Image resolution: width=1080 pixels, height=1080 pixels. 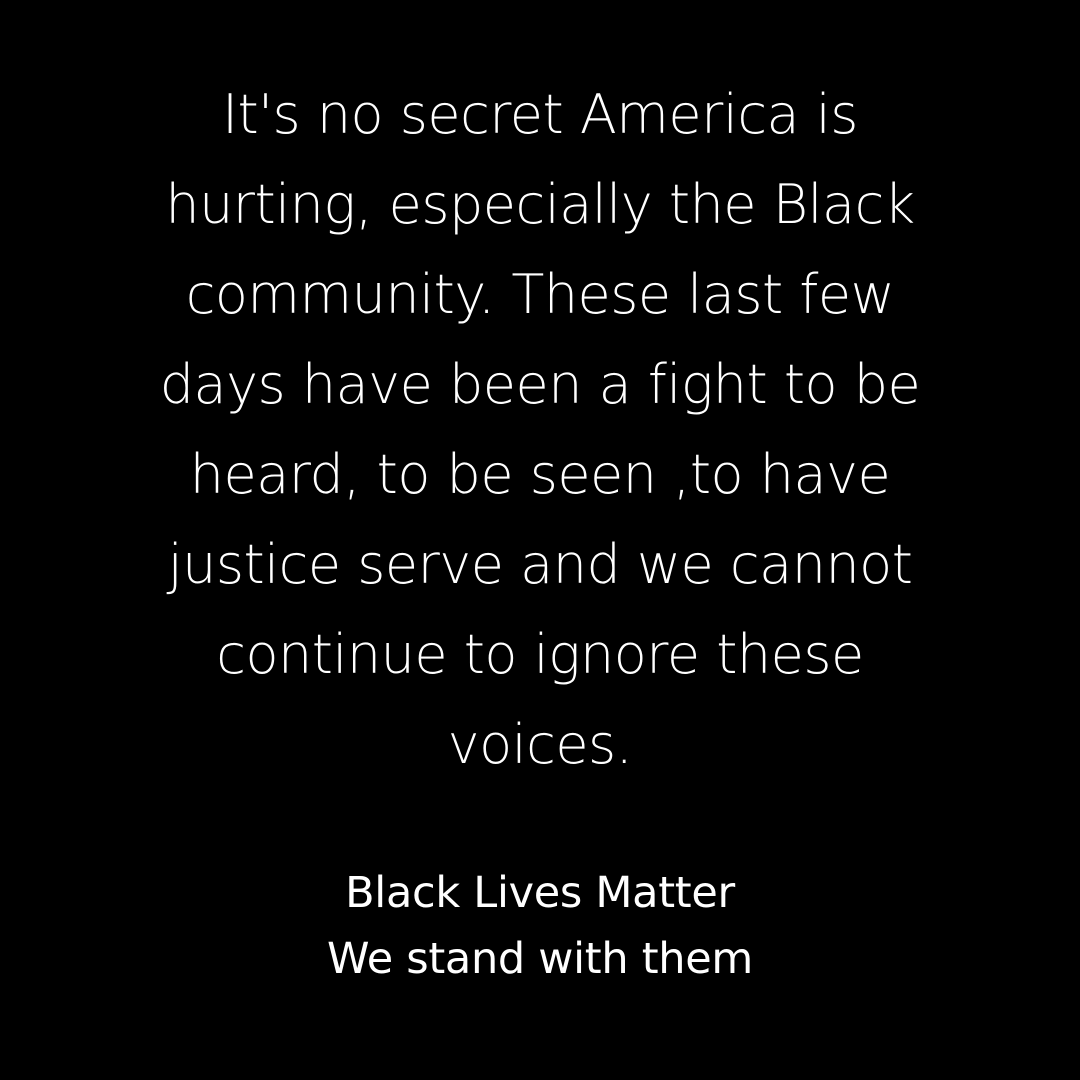 I want to click on closing-text: Black Lives Matter We stand with them, so click(x=540, y=926).